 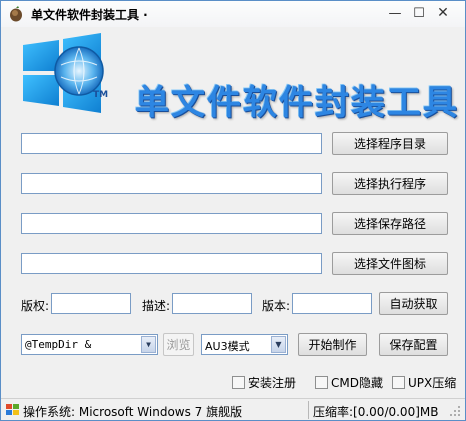 What do you see at coordinates (376, 412) in the screenshot?
I see `compression-status: 压缩率:[0.00/0.00]MB` at bounding box center [376, 412].